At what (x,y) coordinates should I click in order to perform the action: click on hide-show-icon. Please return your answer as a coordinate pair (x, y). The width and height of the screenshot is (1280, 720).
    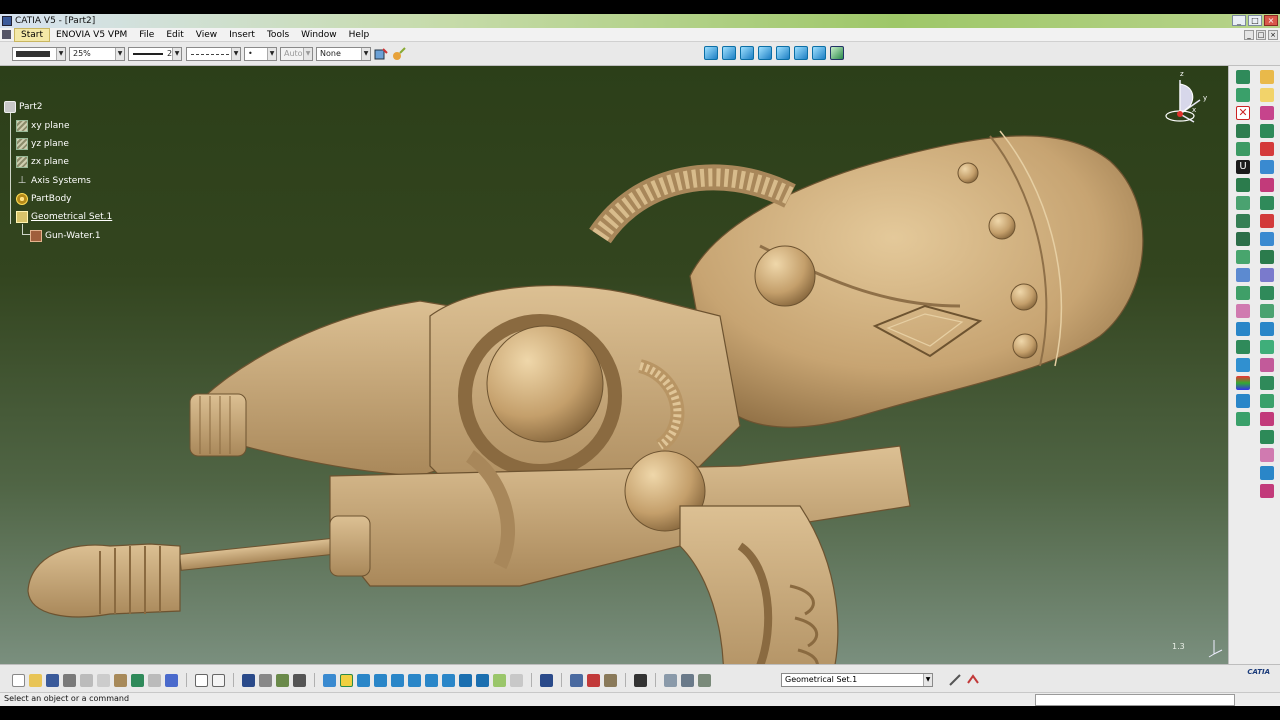
    Looking at the image, I should click on (499, 680).